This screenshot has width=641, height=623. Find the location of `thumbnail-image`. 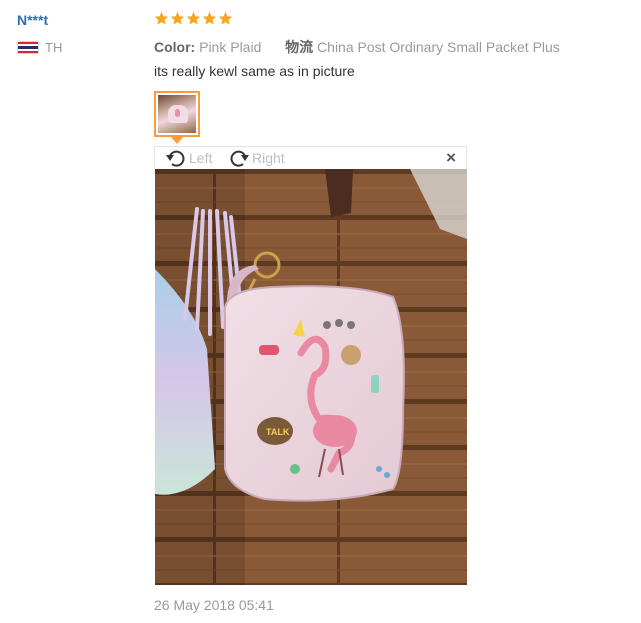

thumbnail-image is located at coordinates (177, 114).